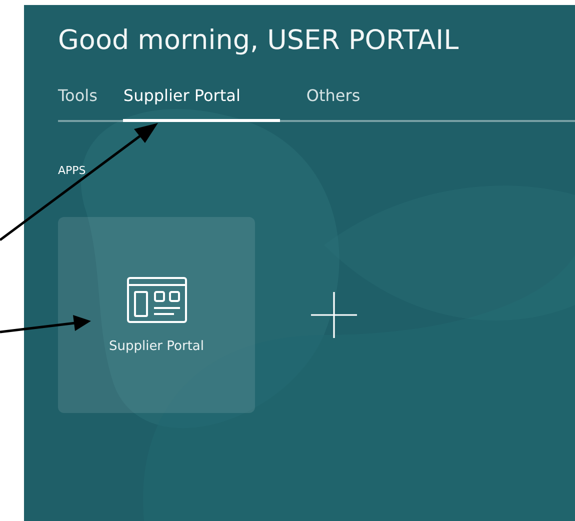 Image resolution: width=575 pixels, height=521 pixels. I want to click on tab: Supplier Portal, so click(201, 104).